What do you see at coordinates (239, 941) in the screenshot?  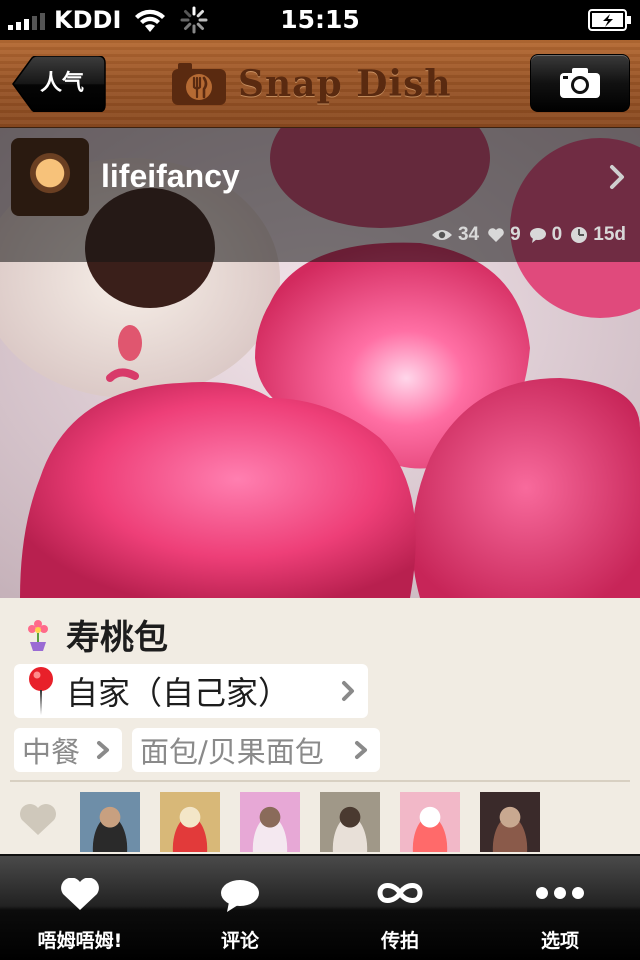 I see `tab-label: 评论` at bounding box center [239, 941].